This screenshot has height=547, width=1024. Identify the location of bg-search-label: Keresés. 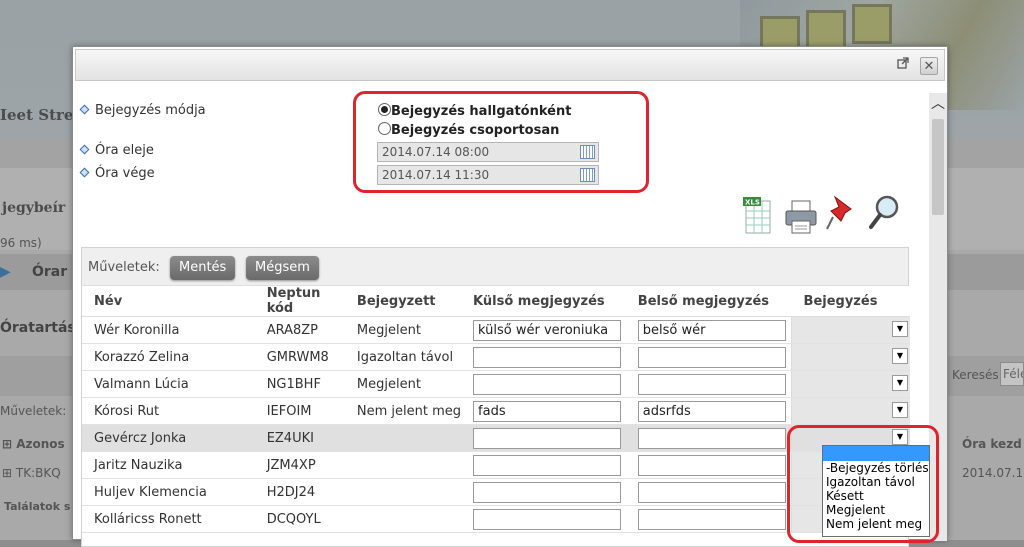
(975, 375).